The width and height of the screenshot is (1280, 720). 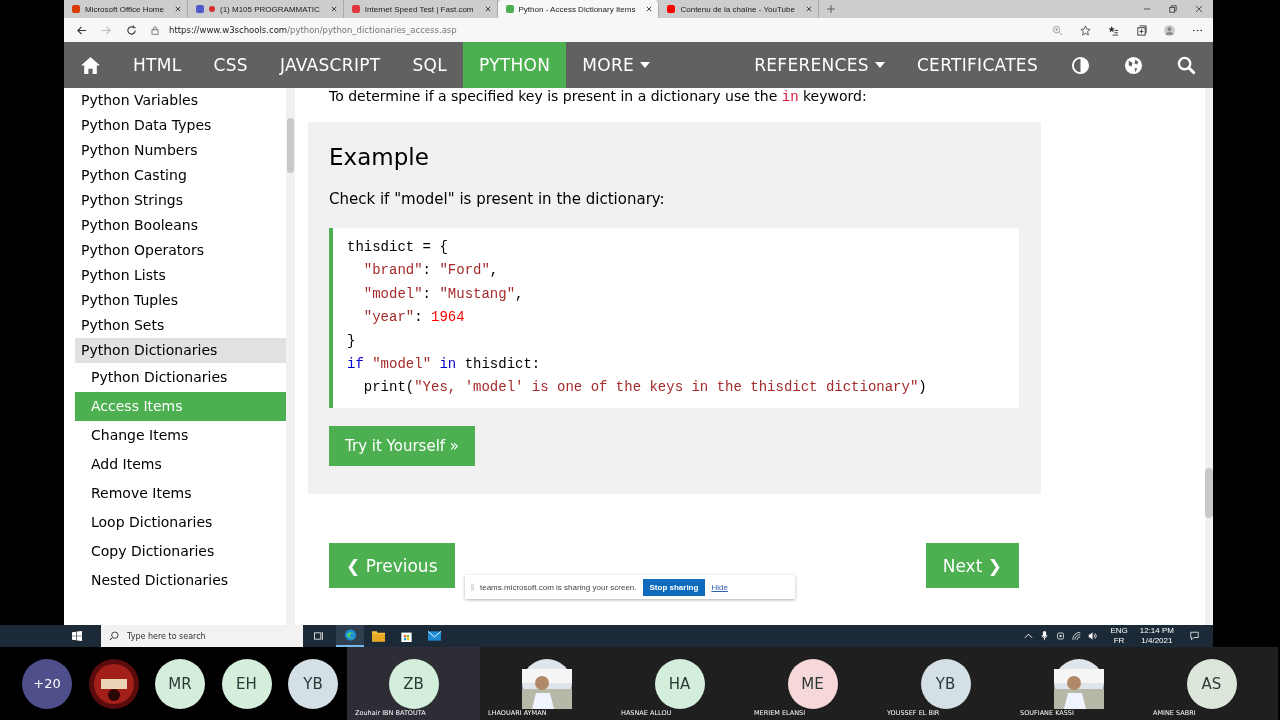 I want to click on participant-avatar: MR, so click(x=180, y=683).